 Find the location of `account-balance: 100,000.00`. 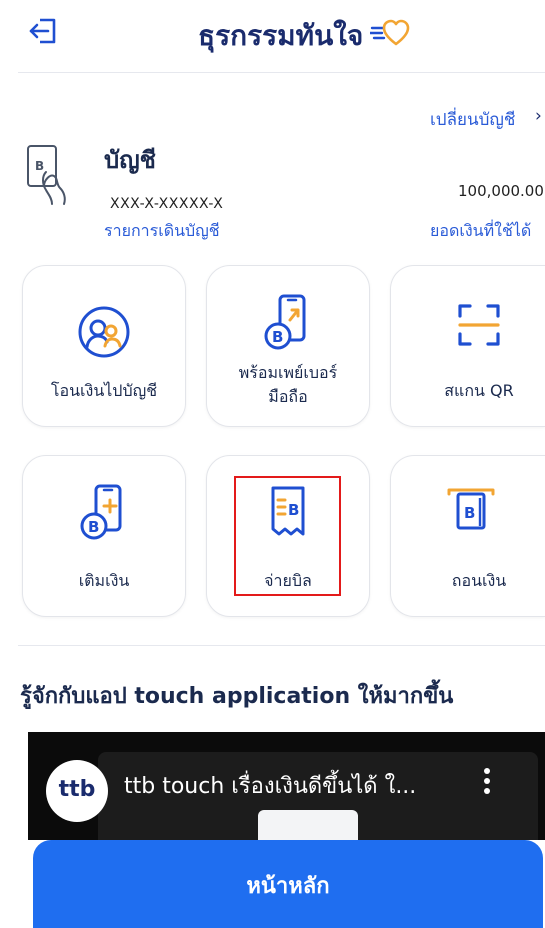

account-balance: 100,000.00 is located at coordinates (501, 191).